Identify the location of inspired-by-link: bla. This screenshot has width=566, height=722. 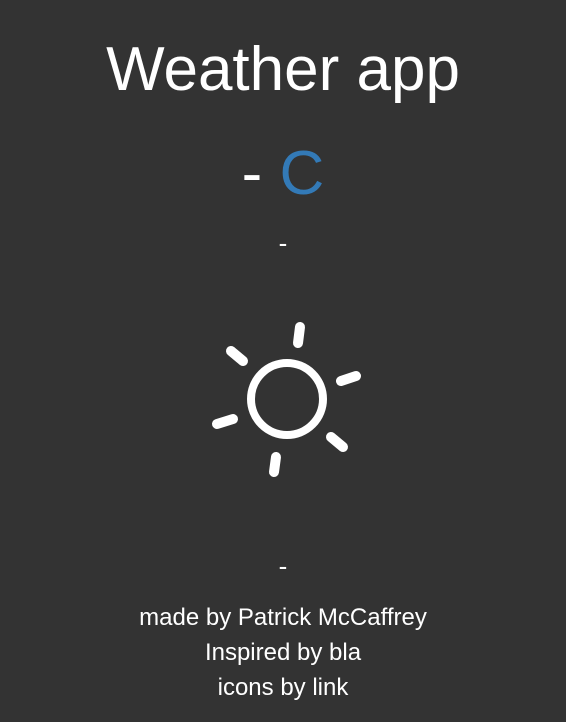
(345, 652).